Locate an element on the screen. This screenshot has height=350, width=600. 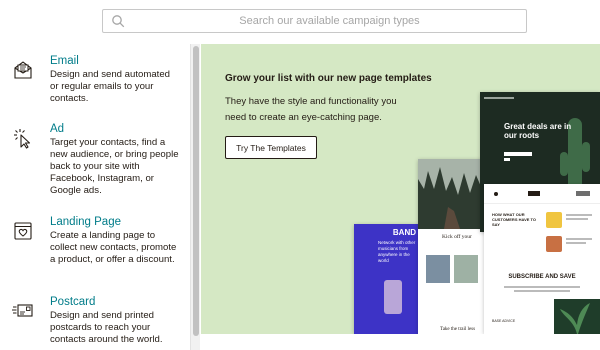
template-header is located at coordinates (542, 194).